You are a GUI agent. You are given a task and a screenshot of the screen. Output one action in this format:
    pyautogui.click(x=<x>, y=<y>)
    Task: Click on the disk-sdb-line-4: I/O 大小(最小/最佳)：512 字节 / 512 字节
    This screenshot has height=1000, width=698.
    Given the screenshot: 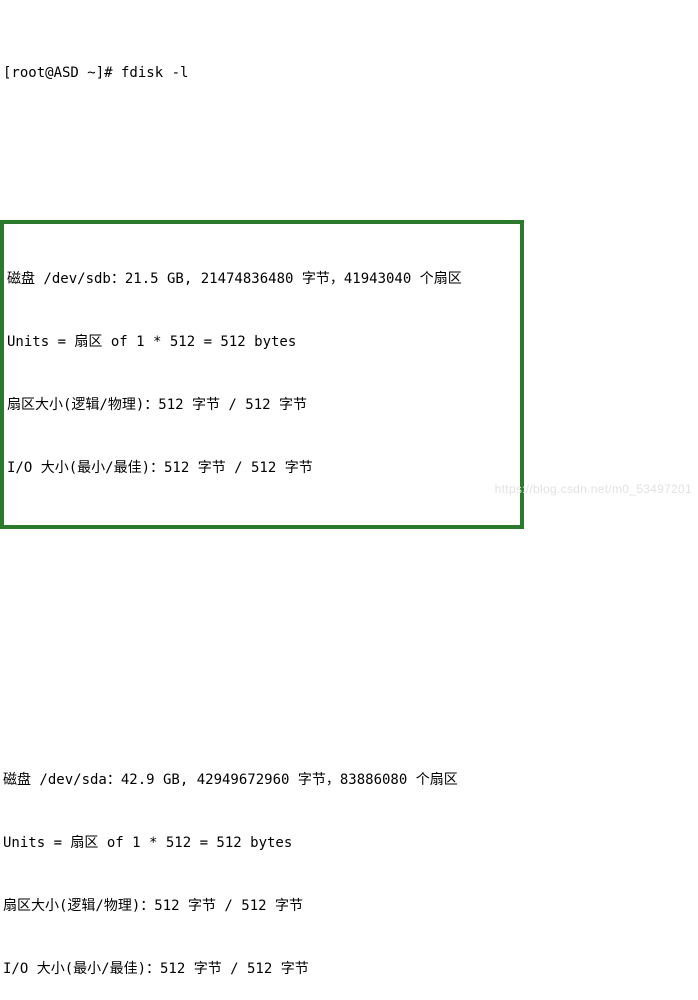 What is the action you would take?
    pyautogui.click(x=160, y=468)
    